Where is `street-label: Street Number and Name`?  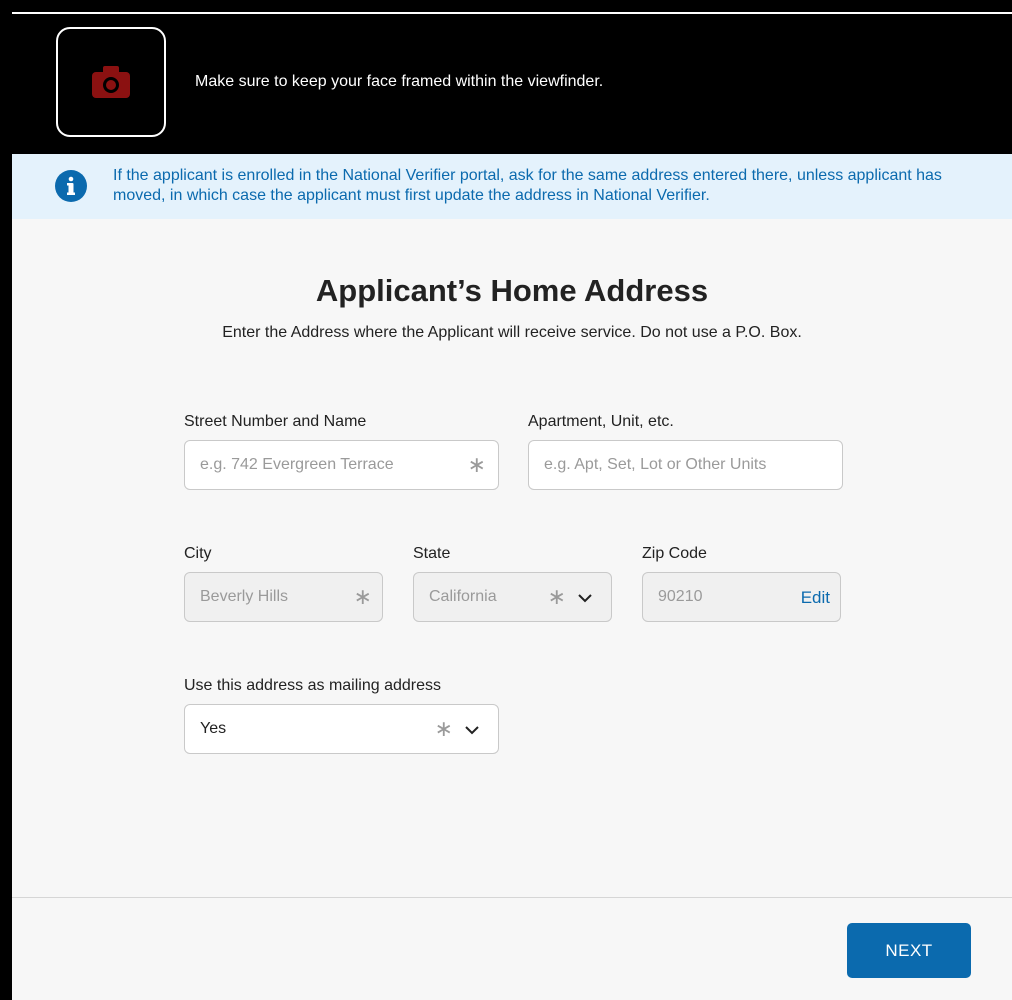
street-label: Street Number and Name is located at coordinates (275, 421).